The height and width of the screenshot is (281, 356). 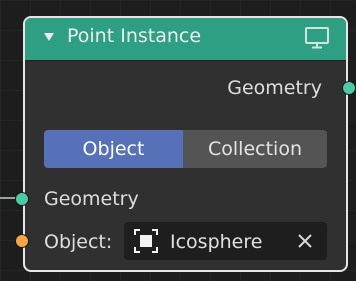 What do you see at coordinates (317, 38) in the screenshot?
I see `monitor-icon` at bounding box center [317, 38].